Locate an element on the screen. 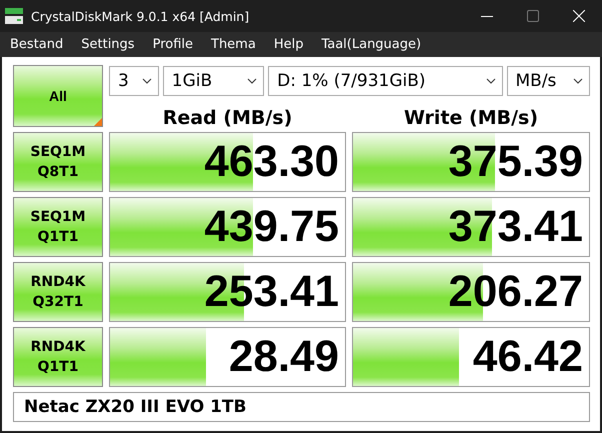  result-value: 28.49 is located at coordinates (283, 357).